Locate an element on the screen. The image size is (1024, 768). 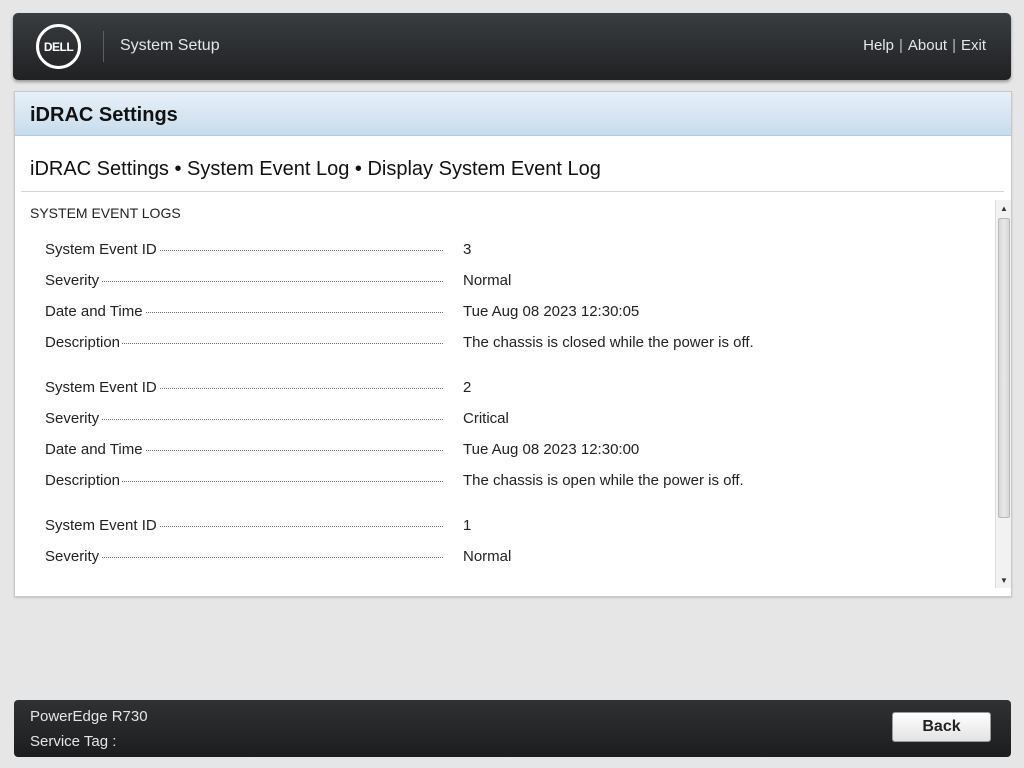
footer-bar: PowerEdge R730 Service Tag : Back is located at coordinates (512, 728).